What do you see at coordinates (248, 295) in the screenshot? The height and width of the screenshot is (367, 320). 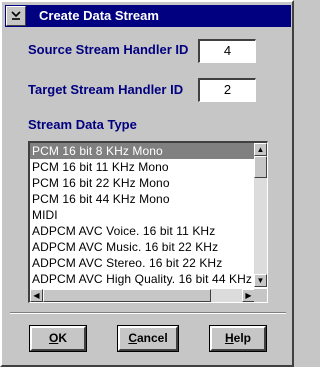 I see `arrow-right-icon: ▶` at bounding box center [248, 295].